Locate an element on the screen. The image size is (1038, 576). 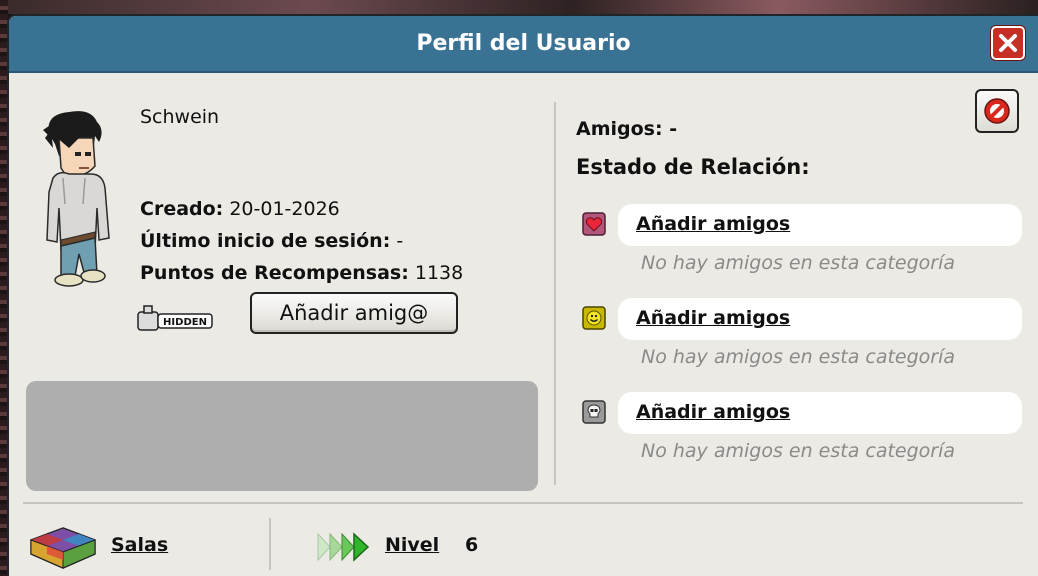
window-titlebar: Perfil del Usuario is located at coordinates (523, 44).